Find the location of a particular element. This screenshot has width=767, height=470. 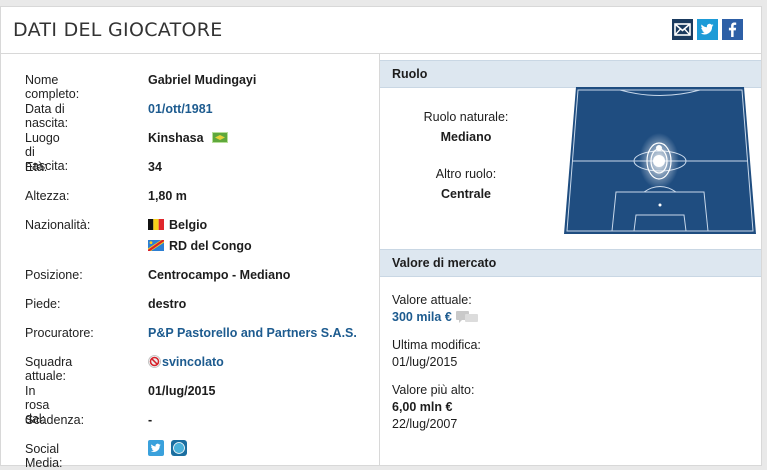

no-club-icon is located at coordinates (154, 361).